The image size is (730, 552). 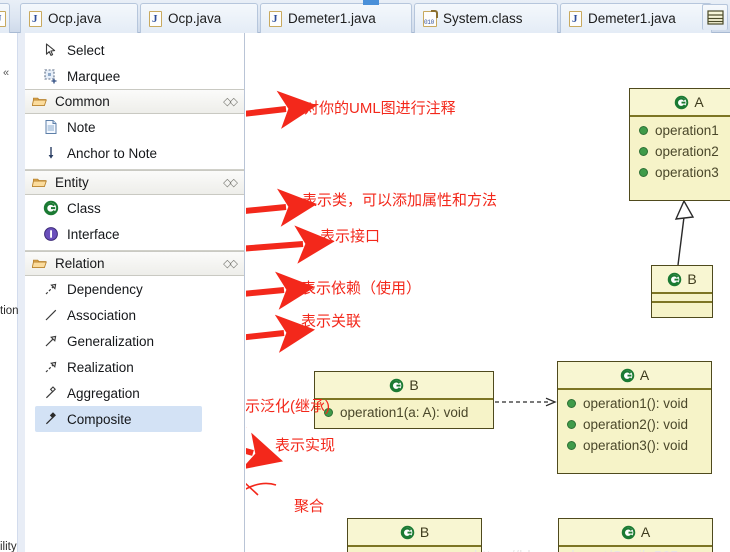 I want to click on uml-class-box-b-top: B, so click(x=682, y=291).